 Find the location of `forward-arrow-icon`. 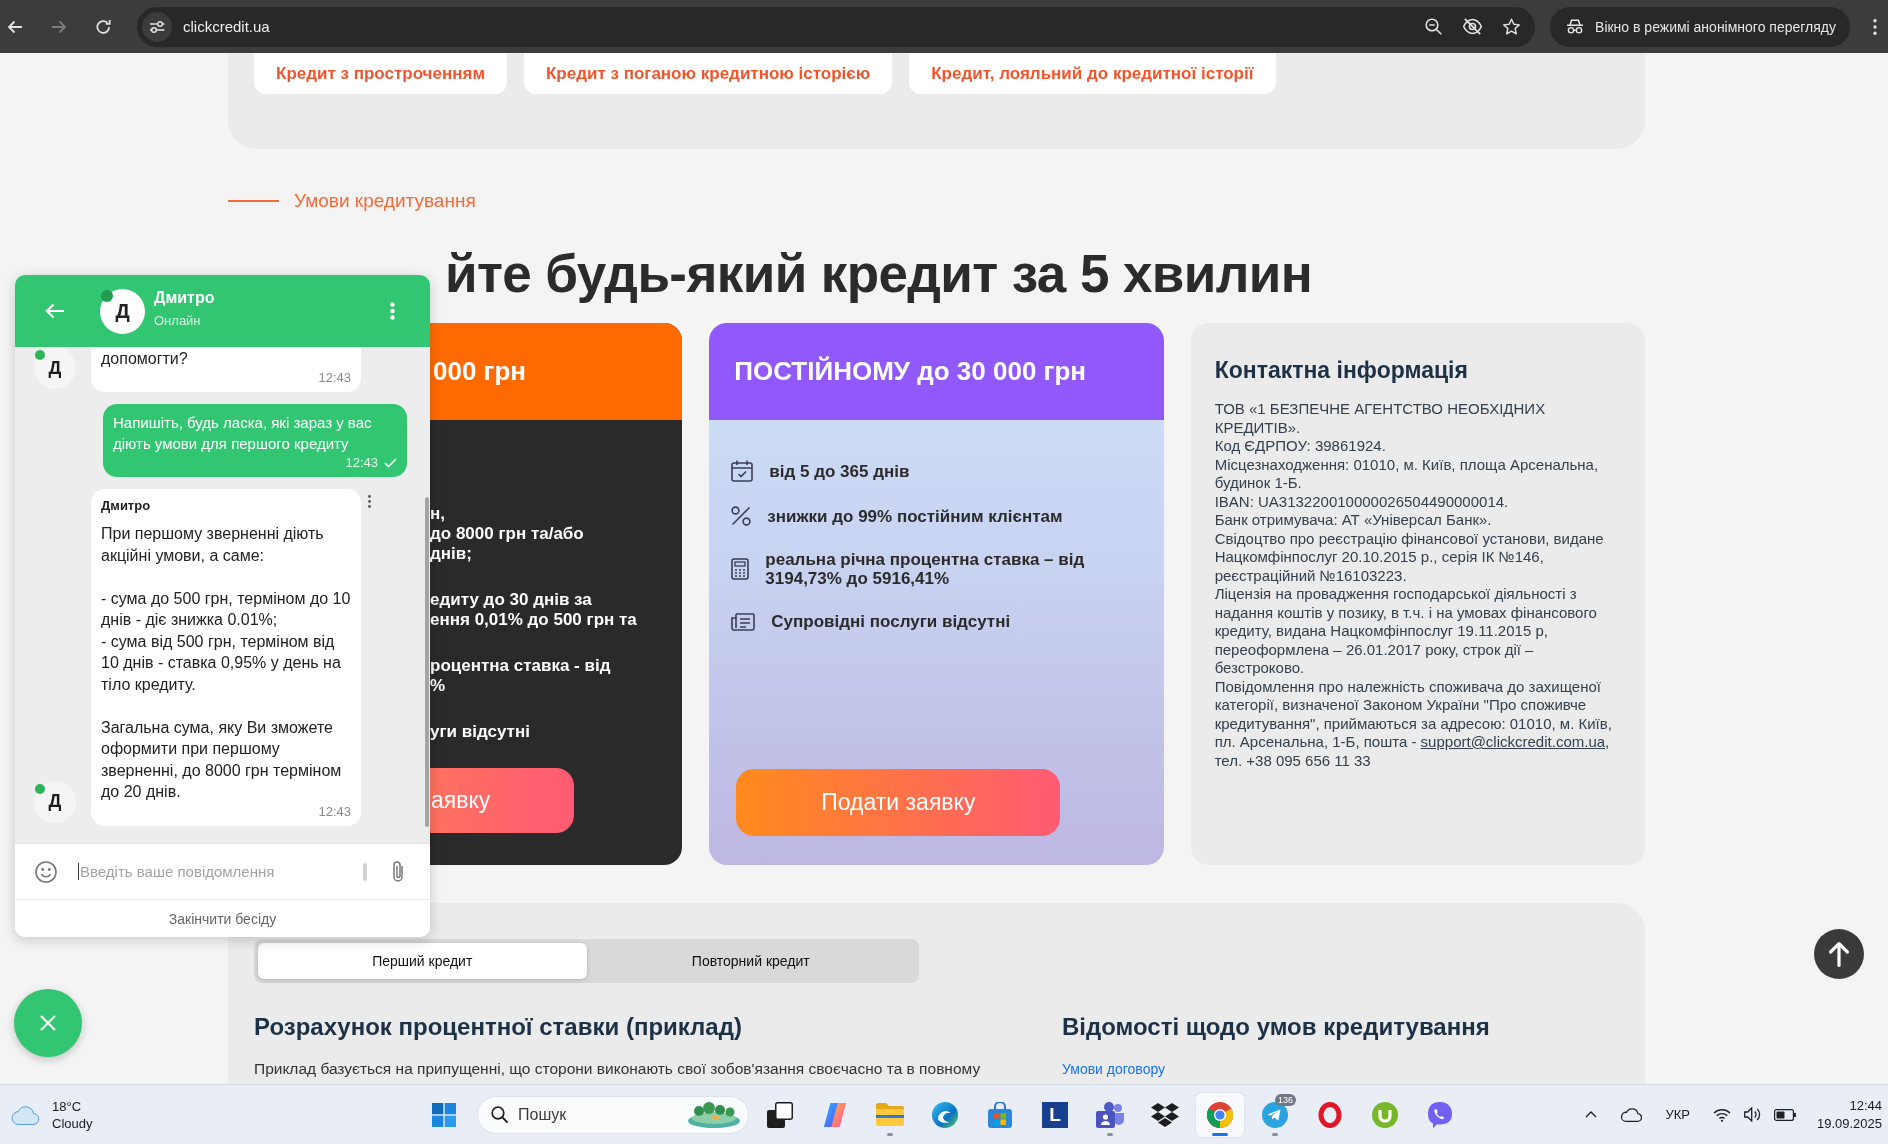

forward-arrow-icon is located at coordinates (59, 26).